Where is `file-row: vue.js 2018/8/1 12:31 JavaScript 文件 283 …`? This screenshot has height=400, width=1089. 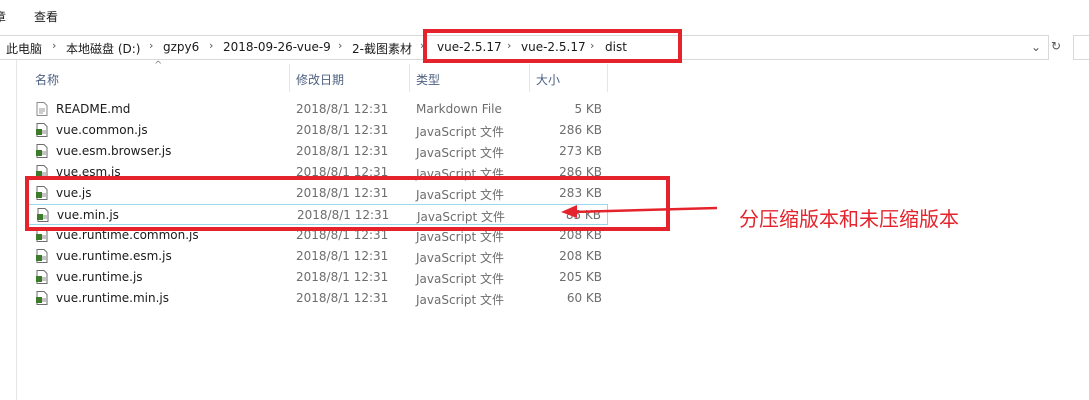
file-row: vue.js 2018/8/1 12:31 JavaScript 文件 283 … is located at coordinates (319, 193).